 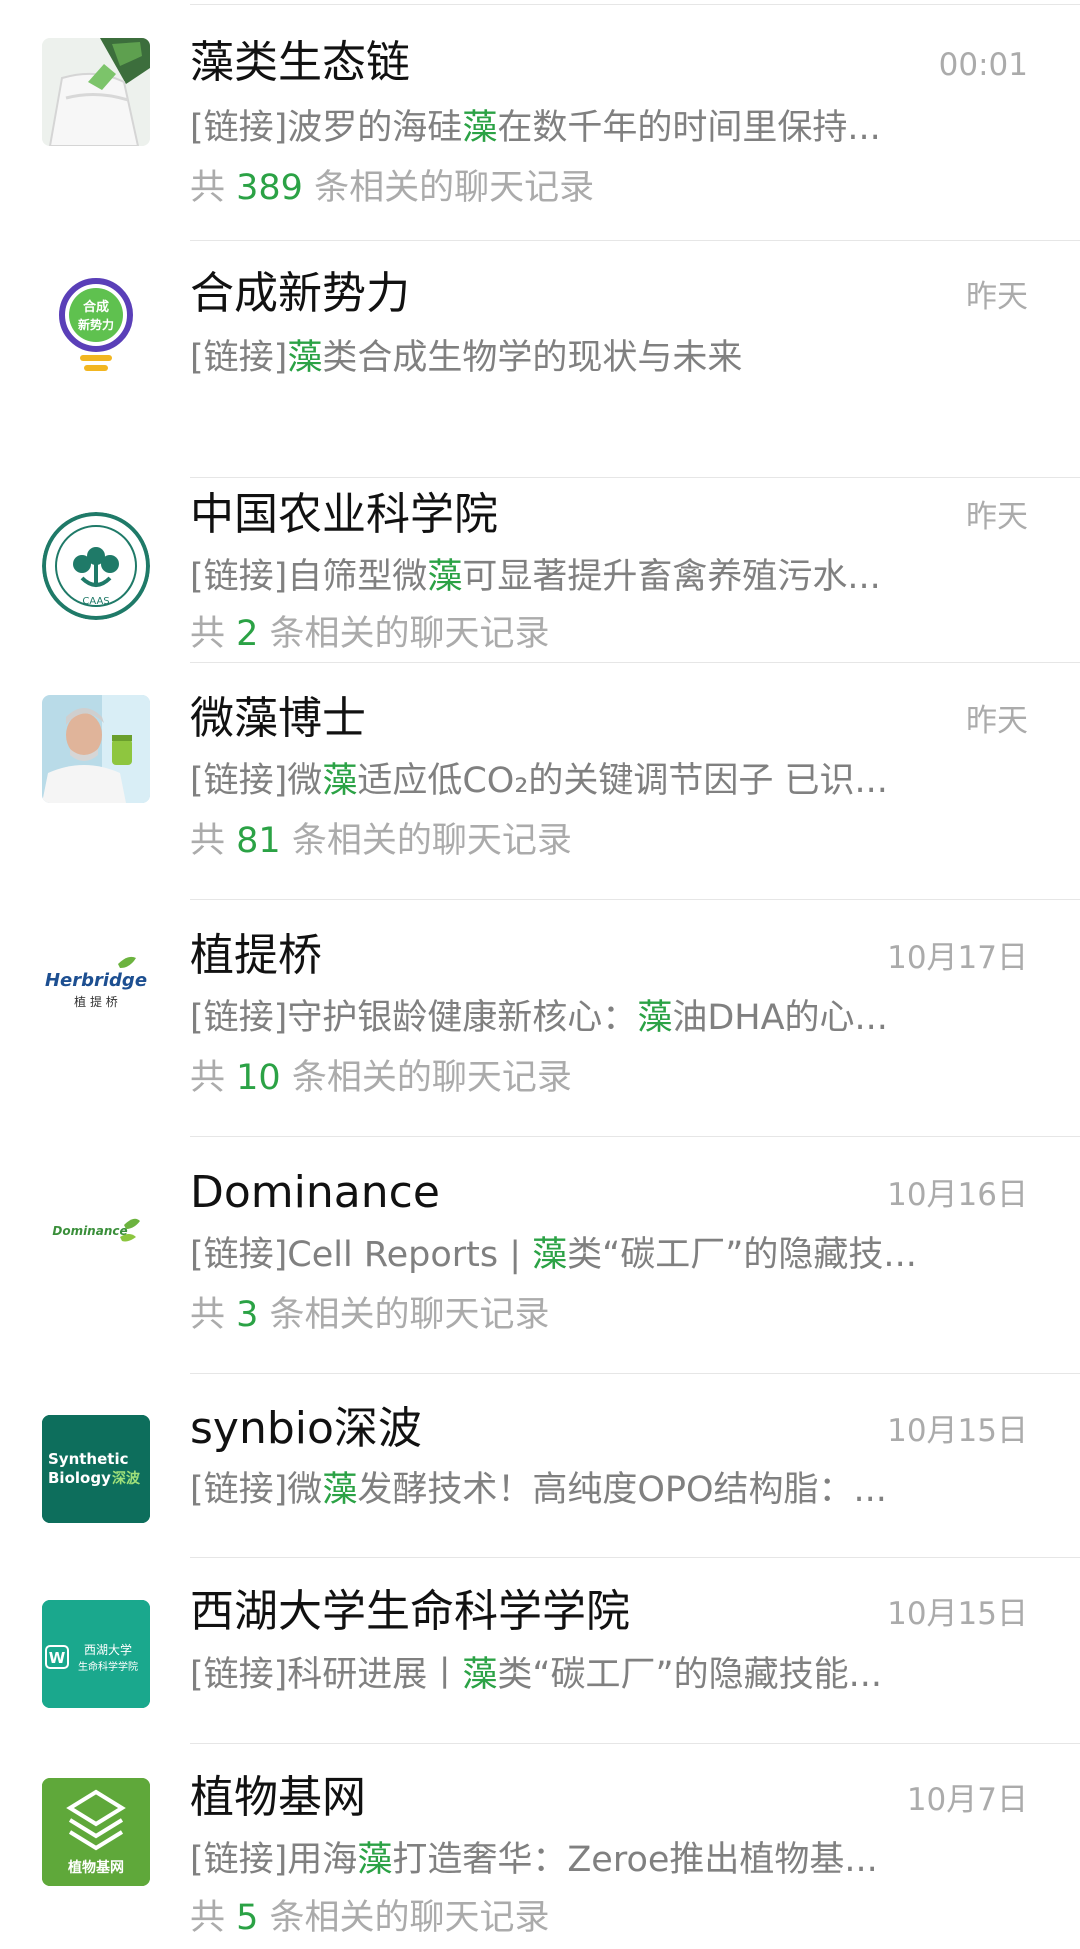 What do you see at coordinates (983, 65) in the screenshot?
I see `result-time: 00:01` at bounding box center [983, 65].